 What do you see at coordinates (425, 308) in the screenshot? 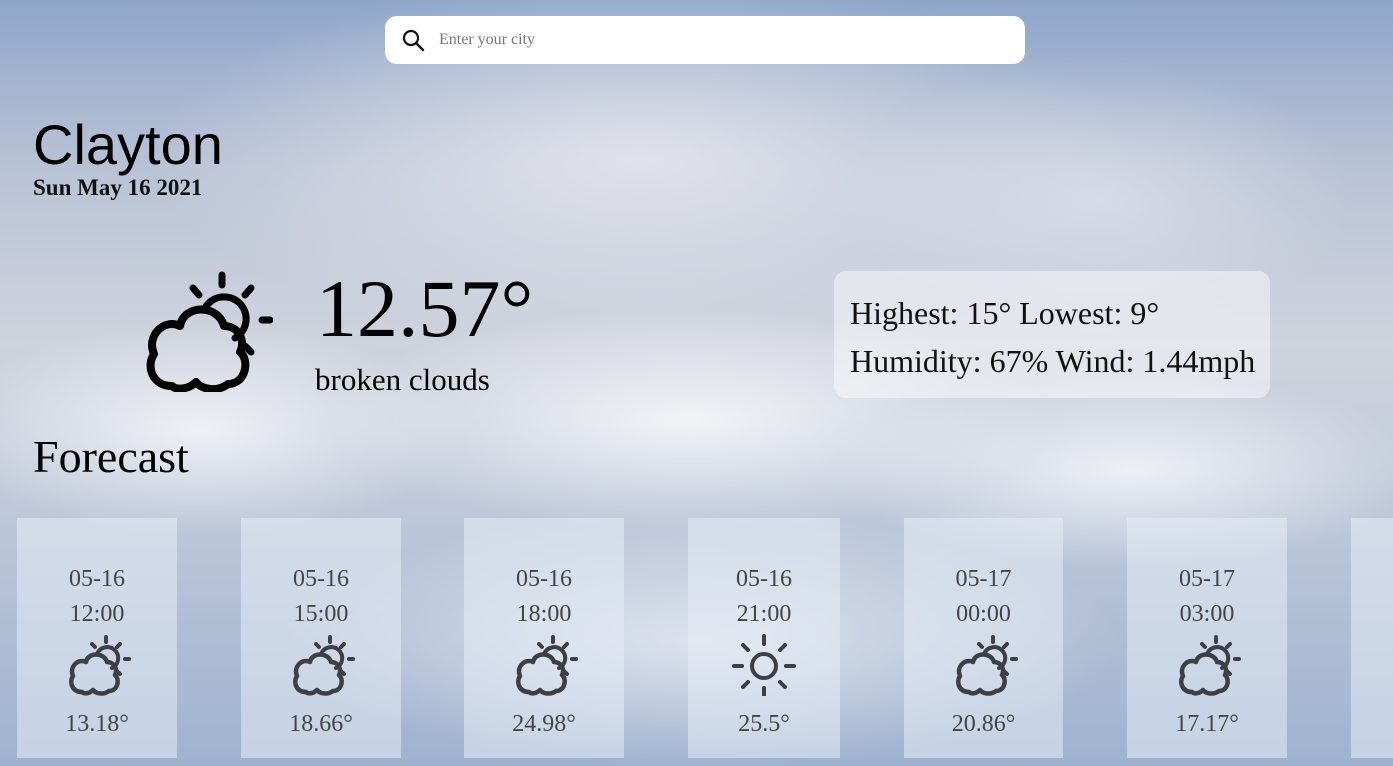
I see `current-temperature: 12.57°` at bounding box center [425, 308].